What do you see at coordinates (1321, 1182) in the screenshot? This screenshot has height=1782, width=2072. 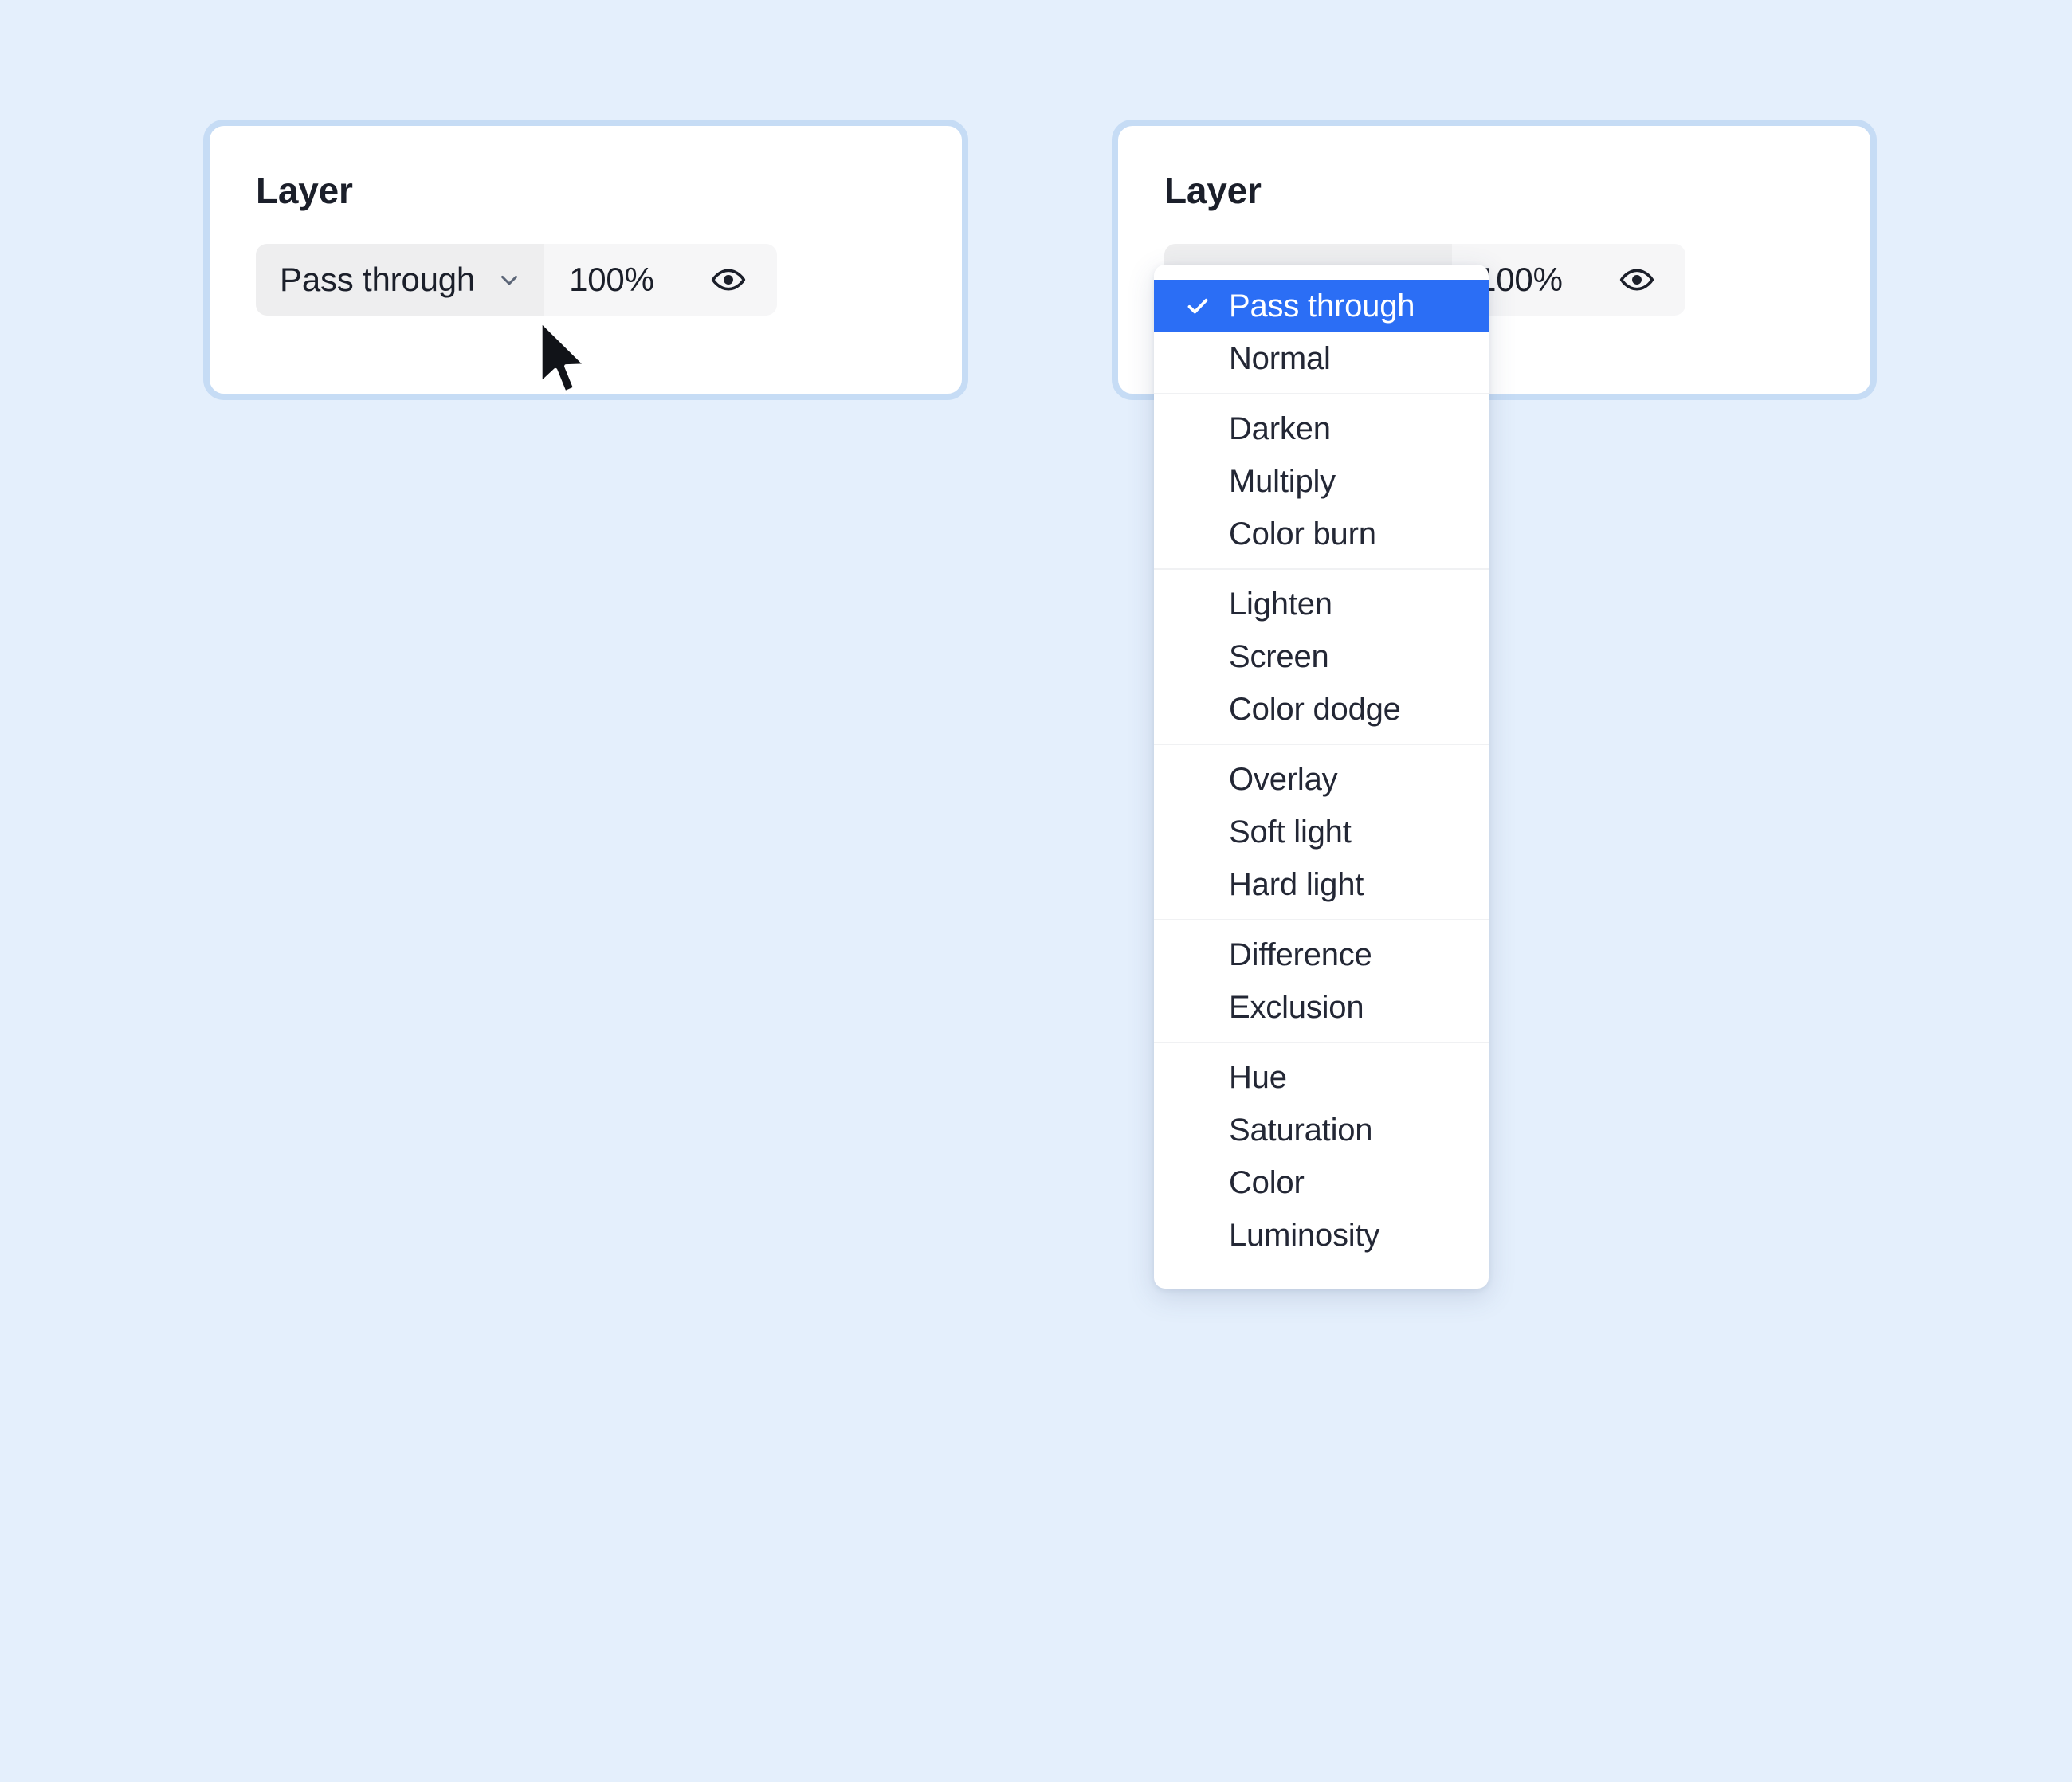 I see `menu-item-color: Color` at bounding box center [1321, 1182].